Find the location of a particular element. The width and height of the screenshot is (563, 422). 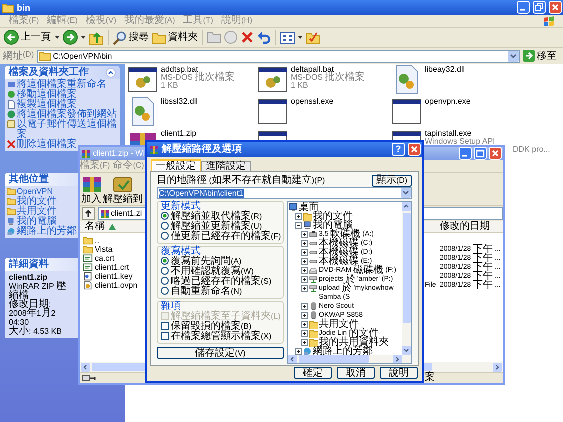

folders-button: 資料夾 is located at coordinates (175, 37).